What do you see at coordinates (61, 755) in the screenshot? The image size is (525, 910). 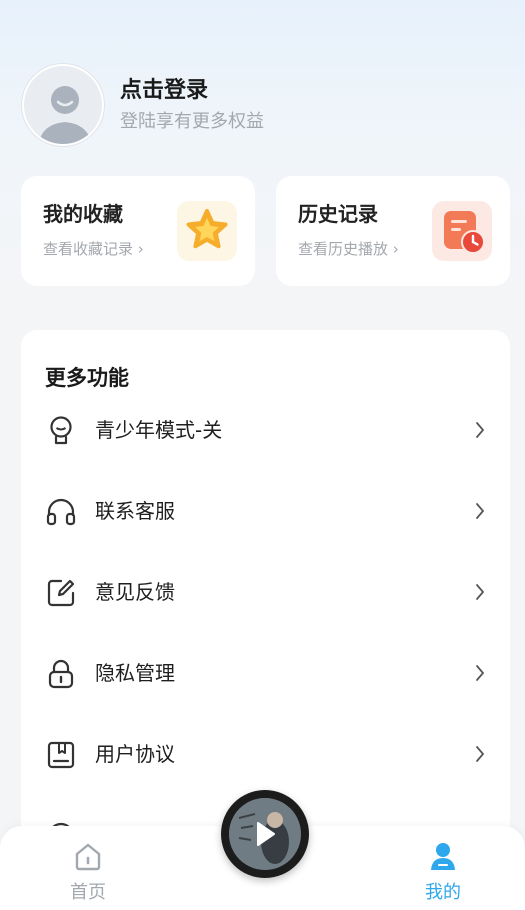 I see `agreement-book-icon` at bounding box center [61, 755].